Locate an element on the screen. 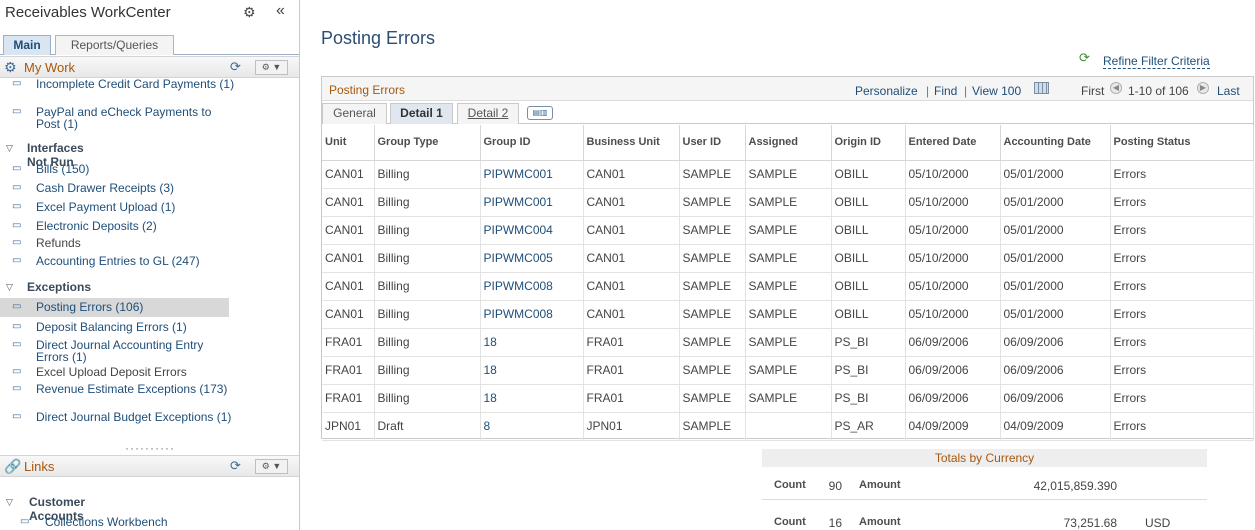 This screenshot has width=1255, height=530. table-cell: 06/09/2006 is located at coordinates (1055, 398).